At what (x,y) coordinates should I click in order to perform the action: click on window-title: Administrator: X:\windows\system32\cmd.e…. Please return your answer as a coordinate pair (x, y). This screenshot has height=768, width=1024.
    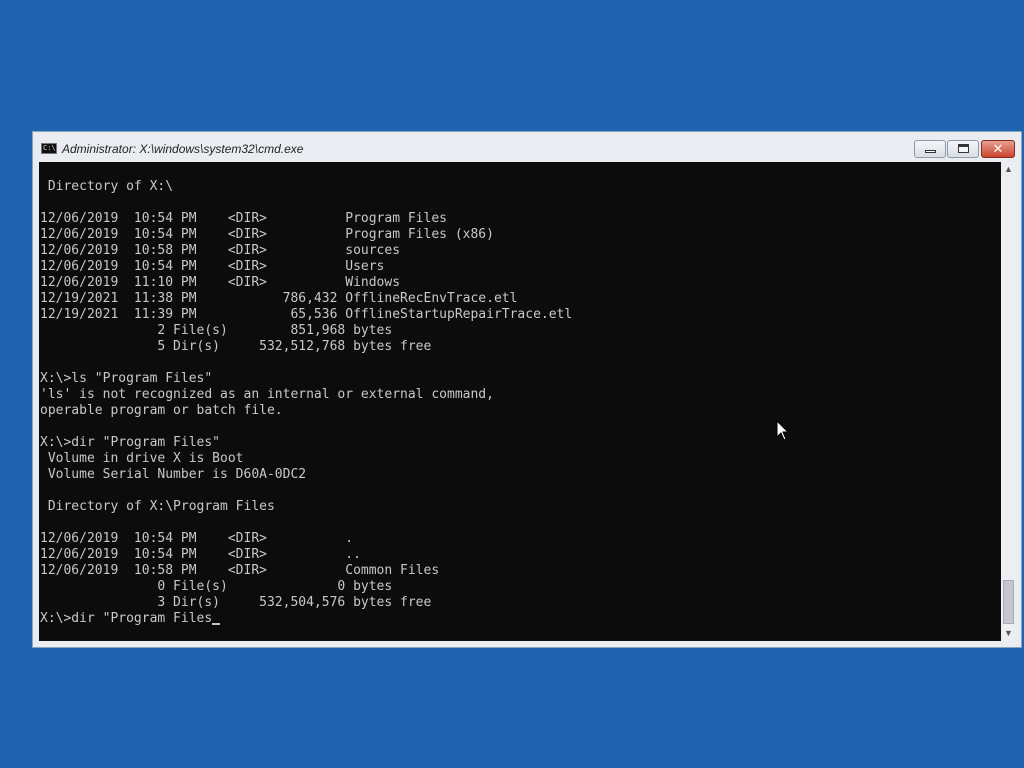
    Looking at the image, I should click on (183, 149).